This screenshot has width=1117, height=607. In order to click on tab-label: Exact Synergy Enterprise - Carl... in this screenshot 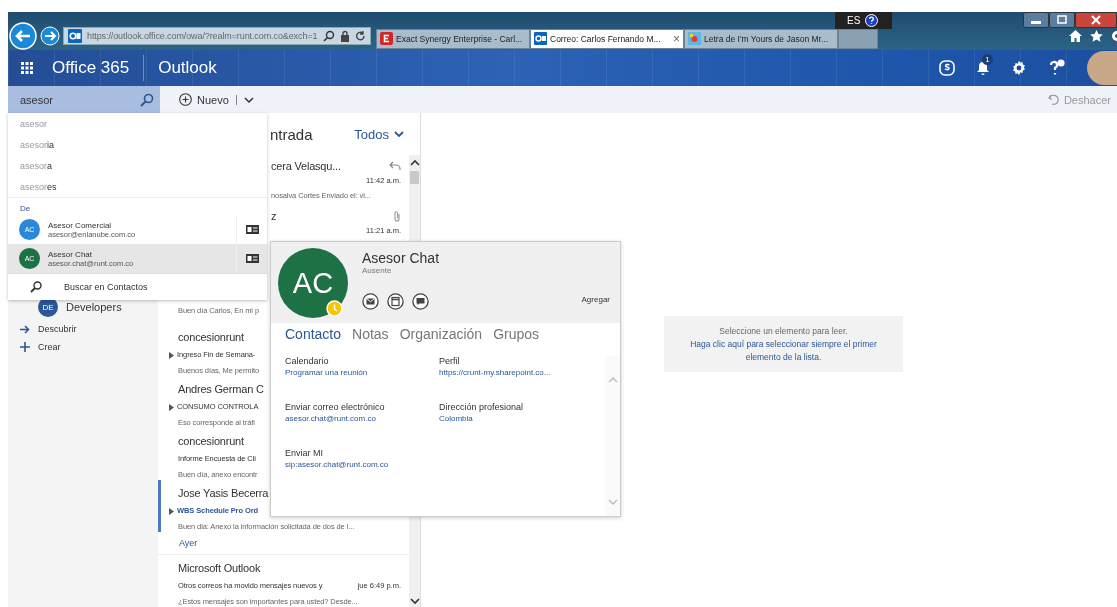, I will do `click(460, 38)`.